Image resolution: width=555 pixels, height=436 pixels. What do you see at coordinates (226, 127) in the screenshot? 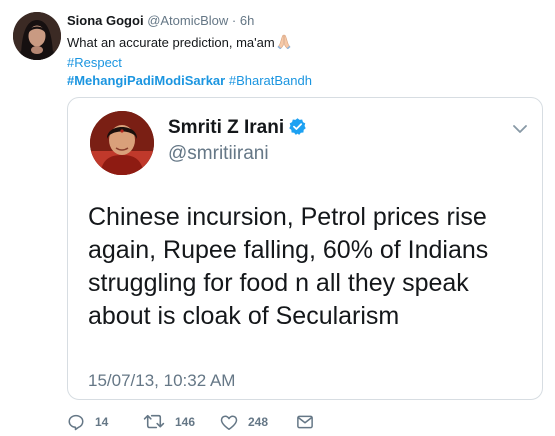
I see `quoted-author-name-text: Smriti Z Irani` at bounding box center [226, 127].